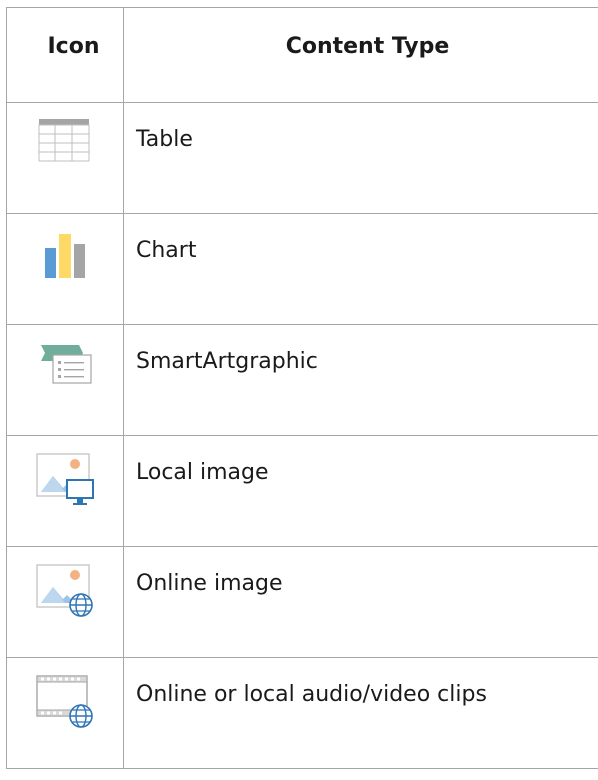 Image resolution: width=598 pixels, height=780 pixels. Describe the element at coordinates (360, 380) in the screenshot. I see `content-type-cell: SmartArtgraphic` at that location.